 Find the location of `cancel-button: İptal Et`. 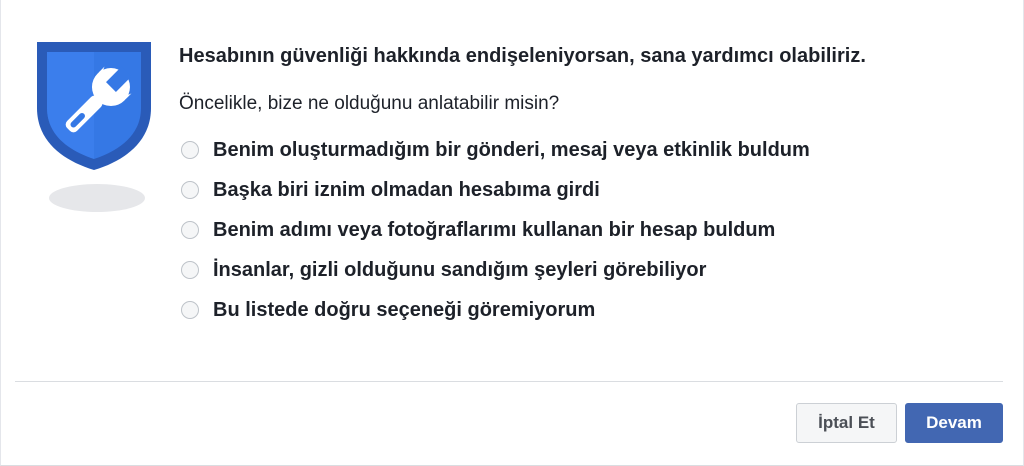

cancel-button: İptal Et is located at coordinates (846, 423).